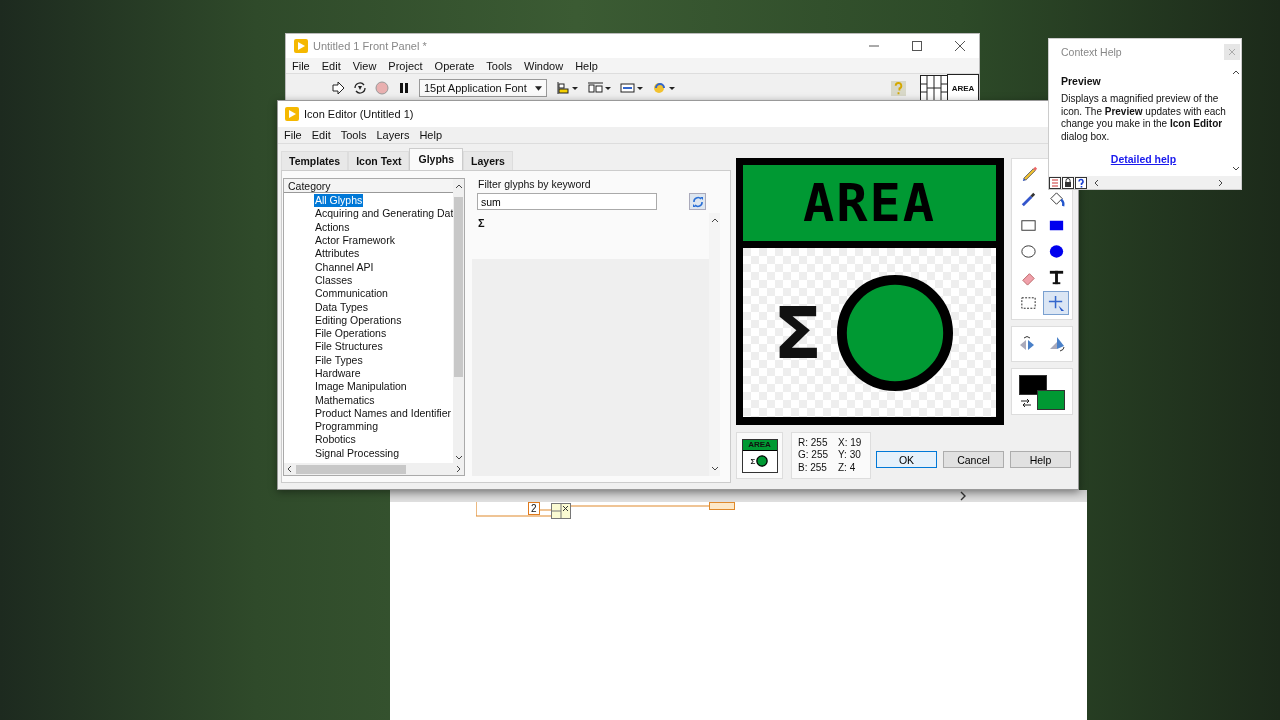 The width and height of the screenshot is (1280, 720). What do you see at coordinates (1051, 400) in the screenshot?
I see `background-color-swatch` at bounding box center [1051, 400].